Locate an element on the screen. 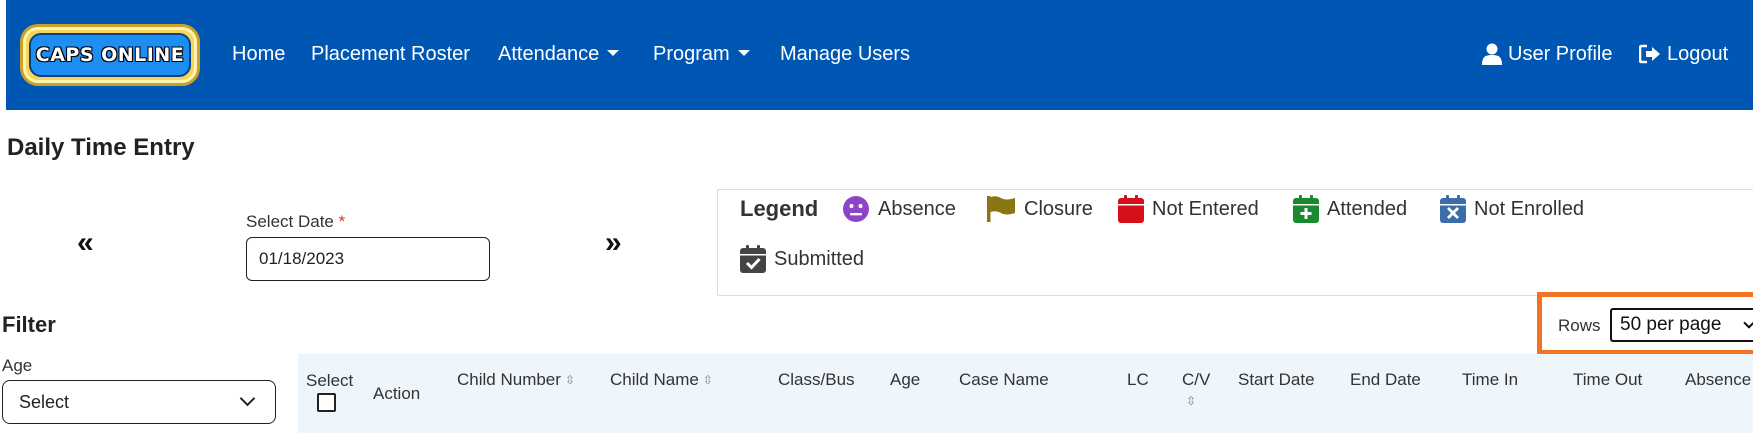  legend-item-absence: Absence is located at coordinates (899, 209).